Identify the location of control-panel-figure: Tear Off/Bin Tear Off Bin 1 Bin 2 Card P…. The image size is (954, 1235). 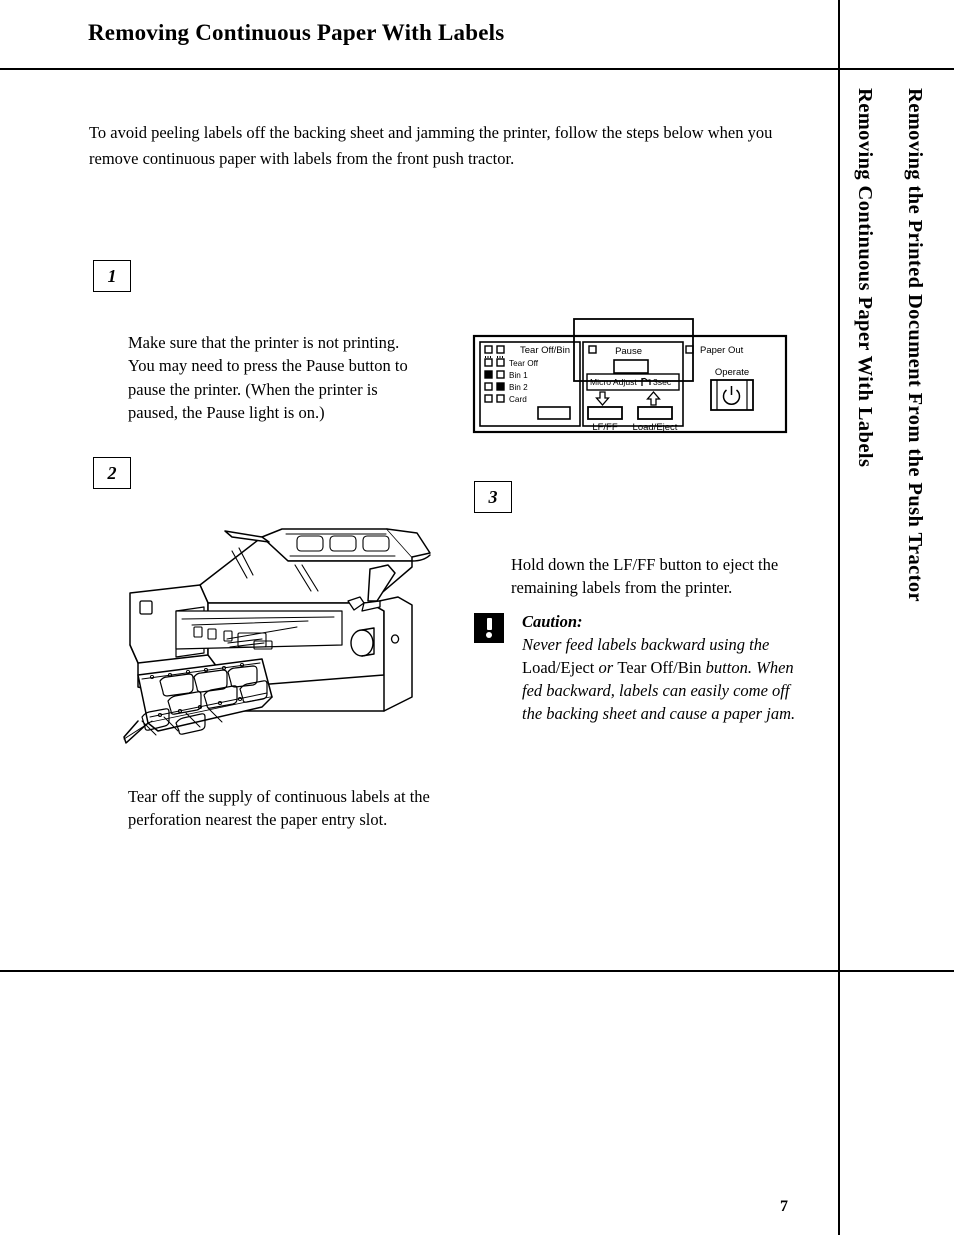
(630, 374).